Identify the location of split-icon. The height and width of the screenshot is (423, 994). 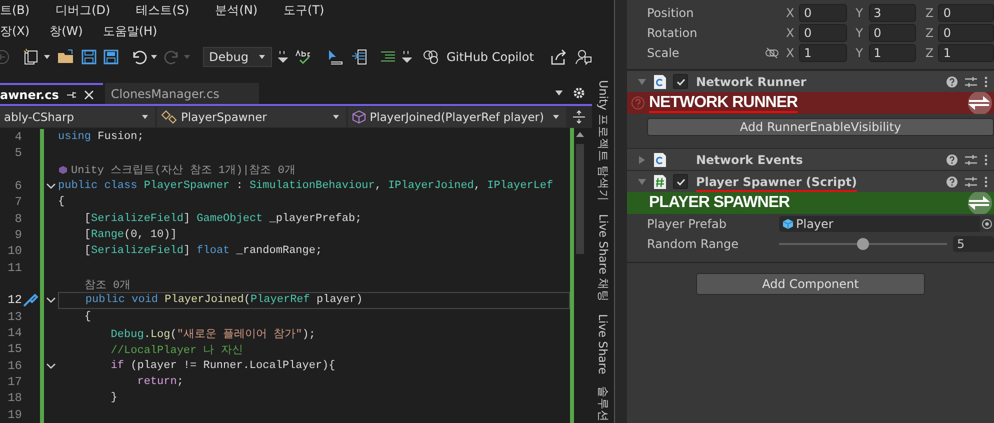
(579, 117).